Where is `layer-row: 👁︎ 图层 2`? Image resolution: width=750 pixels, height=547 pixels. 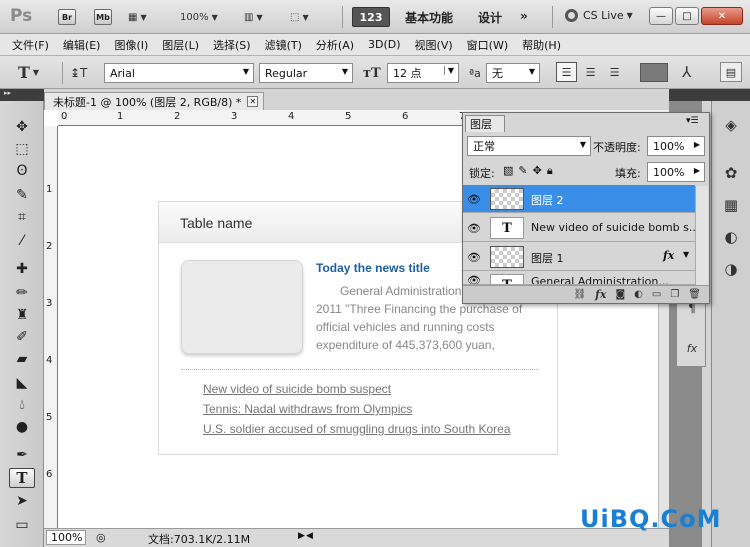 layer-row: 👁︎ 图层 2 is located at coordinates (579, 199).